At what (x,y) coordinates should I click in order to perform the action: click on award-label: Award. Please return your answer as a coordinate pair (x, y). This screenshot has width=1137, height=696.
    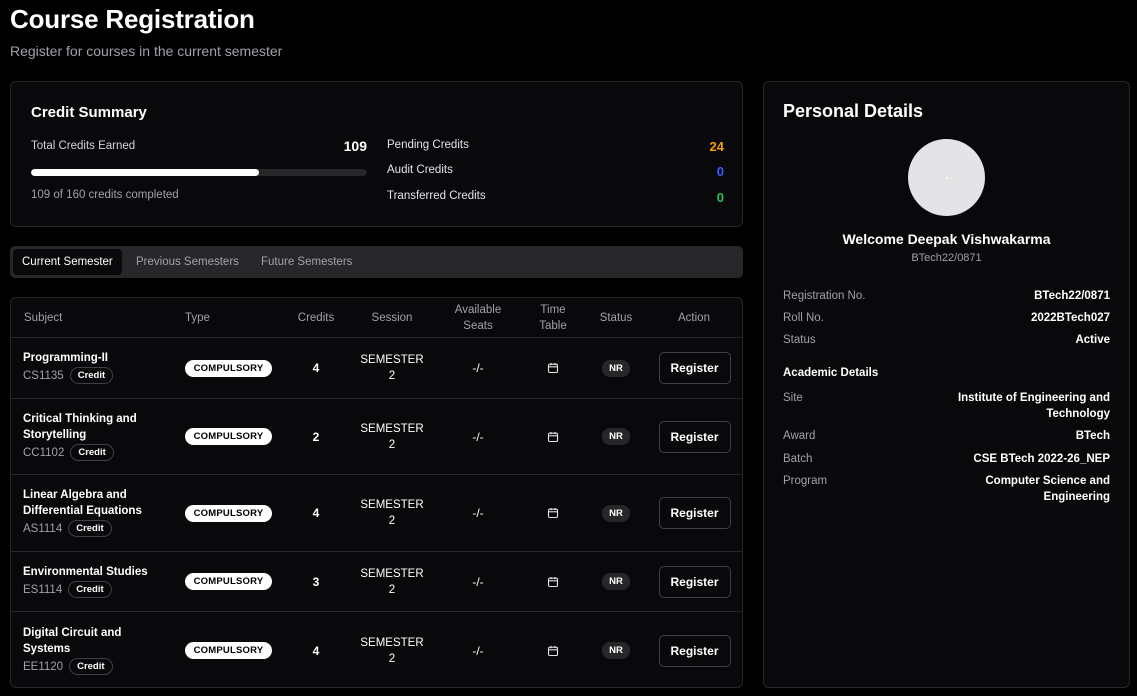
    Looking at the image, I should click on (799, 436).